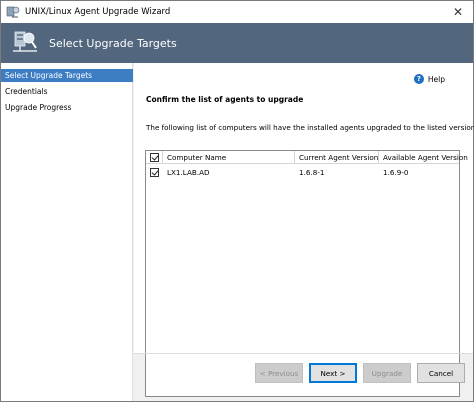  What do you see at coordinates (49, 75) in the screenshot?
I see `nav-item-label: Select Upgrade Targets` at bounding box center [49, 75].